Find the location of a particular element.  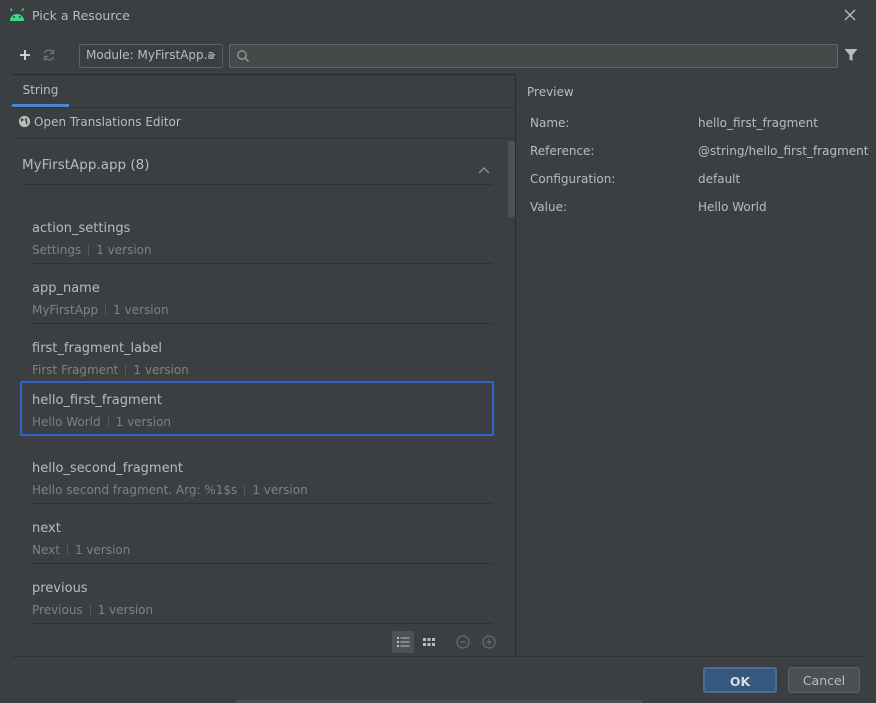

list-item: app_name MyFirstApp 1 version is located at coordinates (257, 296).